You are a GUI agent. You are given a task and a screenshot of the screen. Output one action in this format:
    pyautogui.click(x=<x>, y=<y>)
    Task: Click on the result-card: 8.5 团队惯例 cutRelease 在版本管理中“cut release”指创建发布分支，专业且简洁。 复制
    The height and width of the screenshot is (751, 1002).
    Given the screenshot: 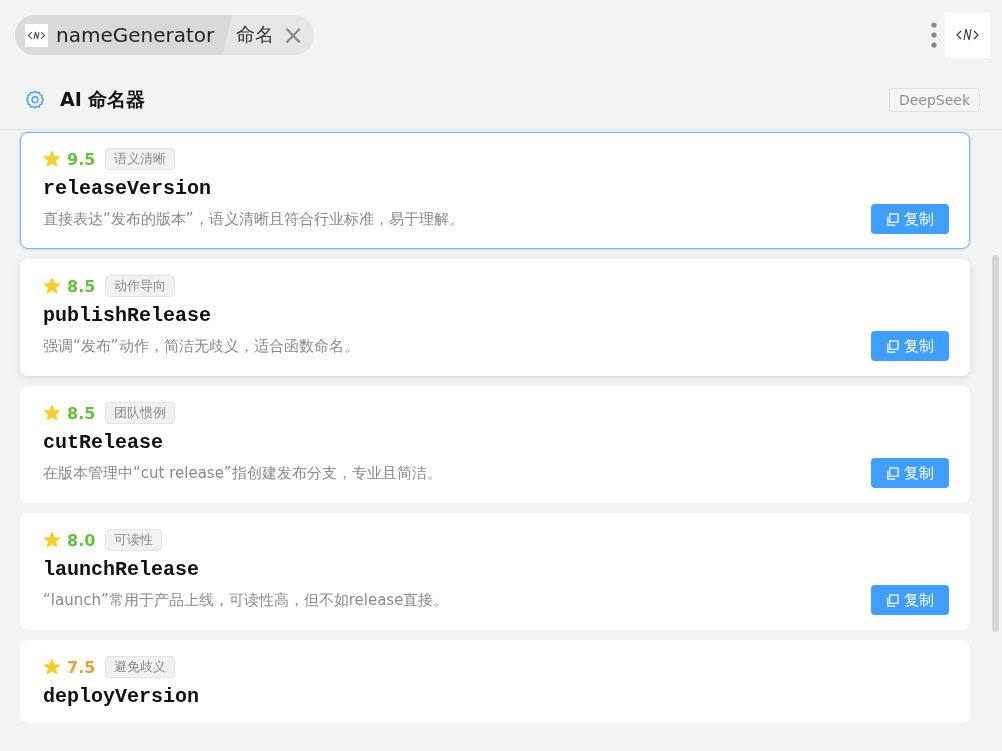 What is the action you would take?
    pyautogui.click(x=495, y=444)
    